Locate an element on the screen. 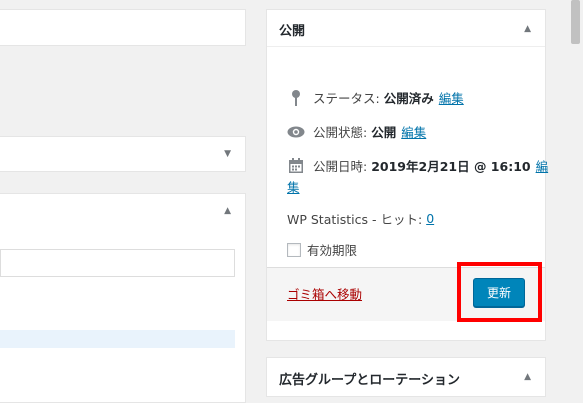 Image resolution: width=583 pixels, height=403 pixels. ad-group-title: 広告グループとローテーション is located at coordinates (369, 380).